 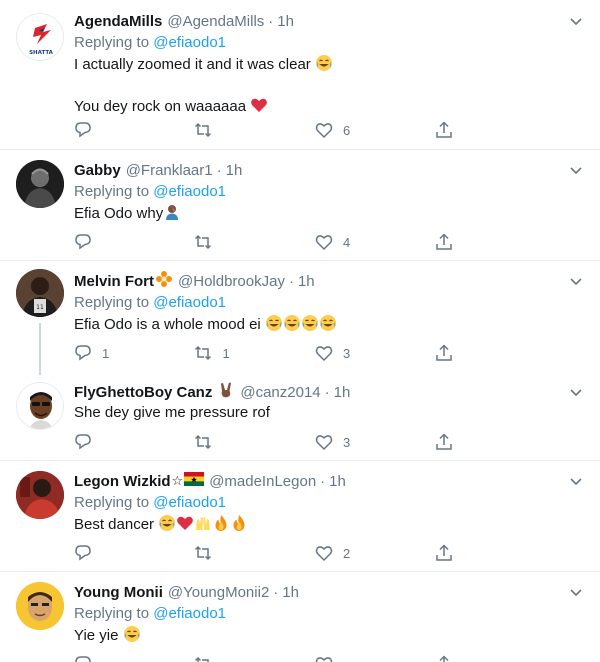 What do you see at coordinates (97, 170) in the screenshot?
I see `display-name: Gabby` at bounding box center [97, 170].